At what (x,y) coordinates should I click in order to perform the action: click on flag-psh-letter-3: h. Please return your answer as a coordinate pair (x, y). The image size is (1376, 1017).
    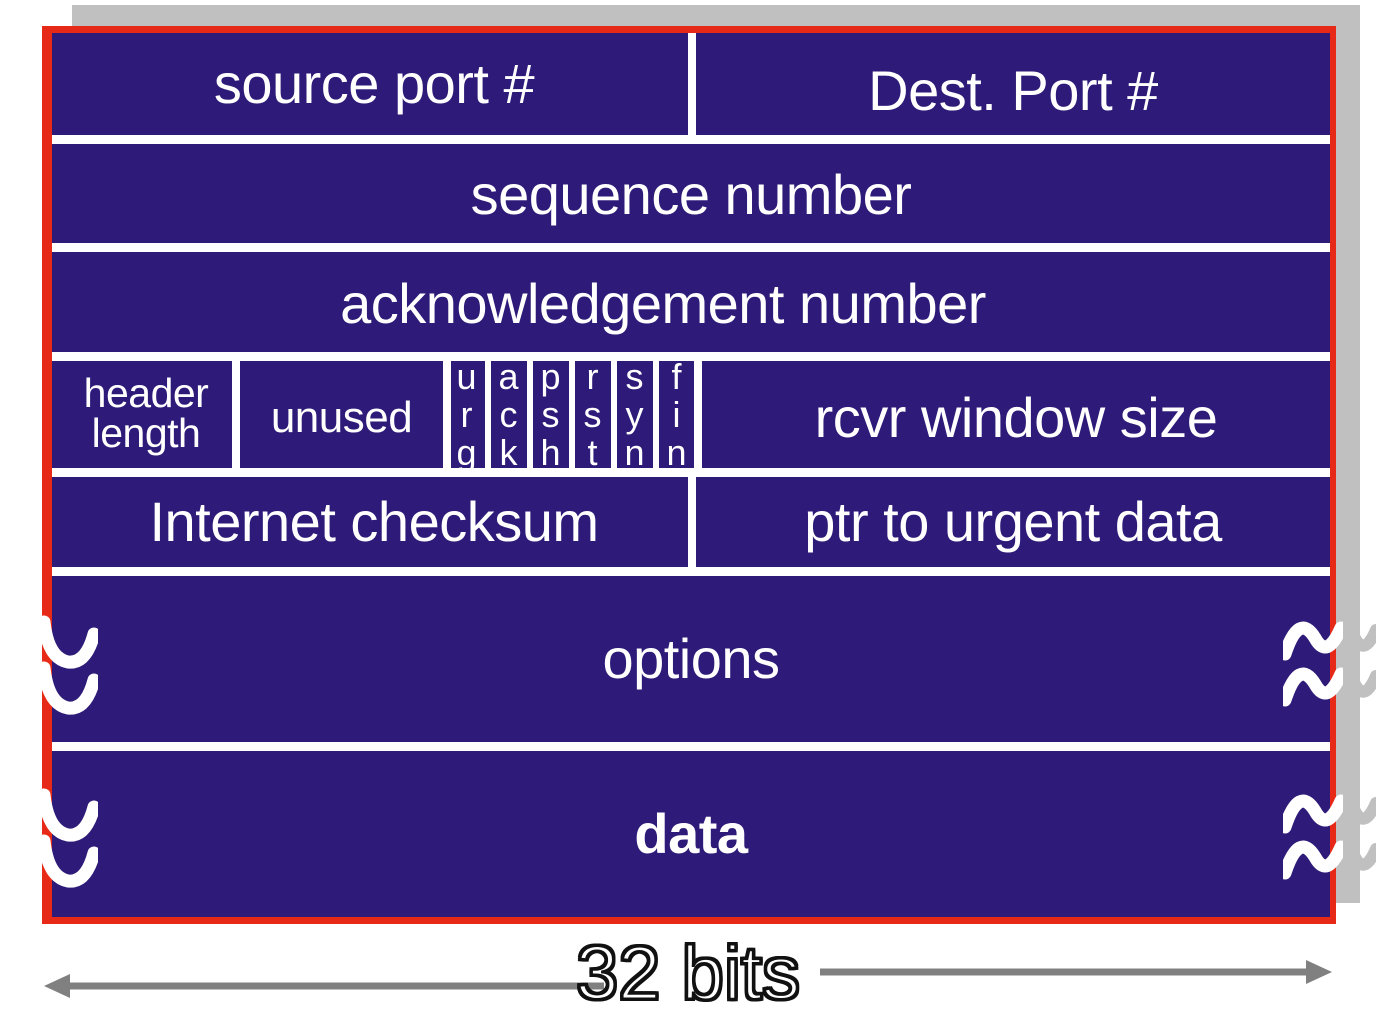
    Looking at the image, I should click on (550, 453).